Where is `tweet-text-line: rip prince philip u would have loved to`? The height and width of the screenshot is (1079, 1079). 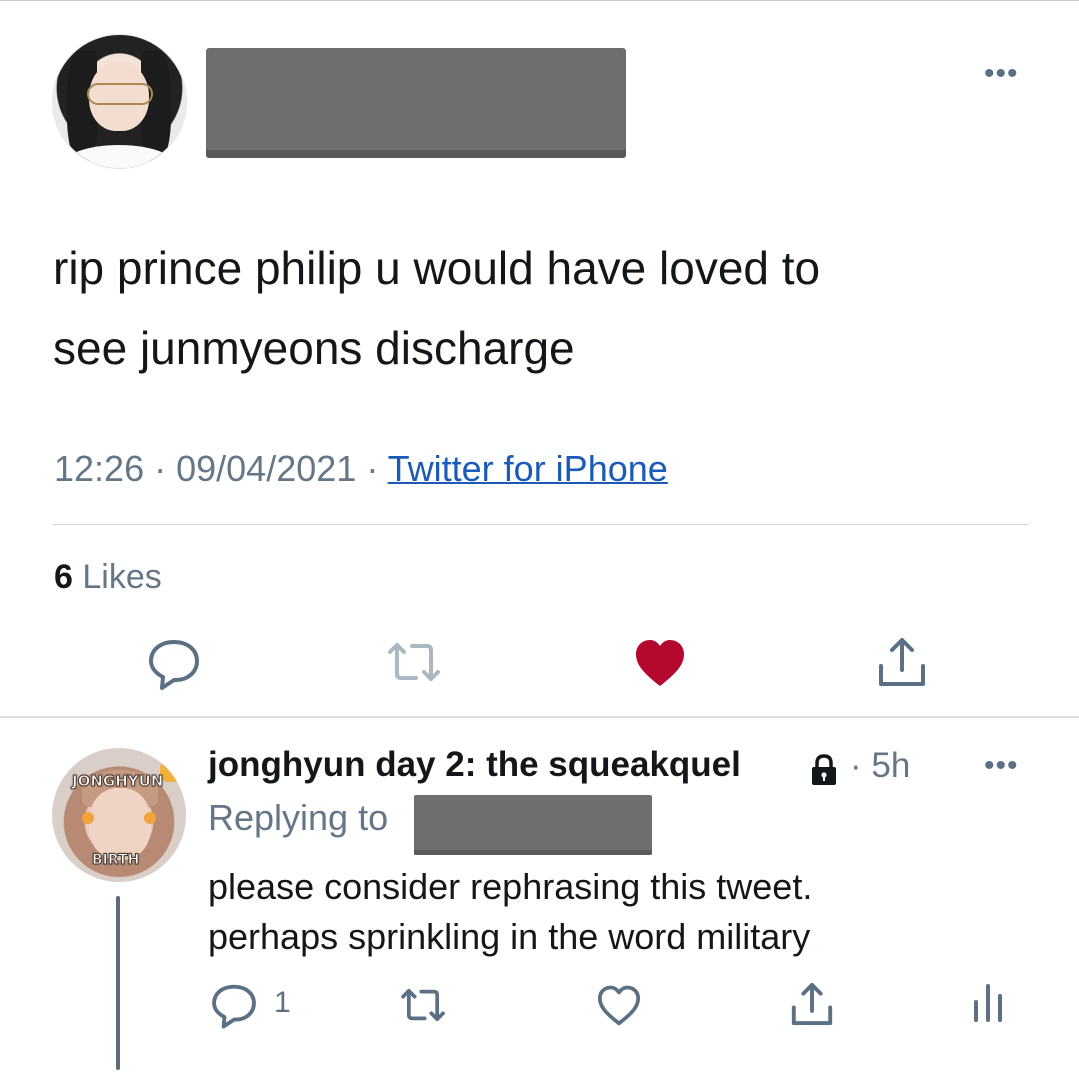 tweet-text-line: rip prince philip u would have loved to is located at coordinates (437, 268).